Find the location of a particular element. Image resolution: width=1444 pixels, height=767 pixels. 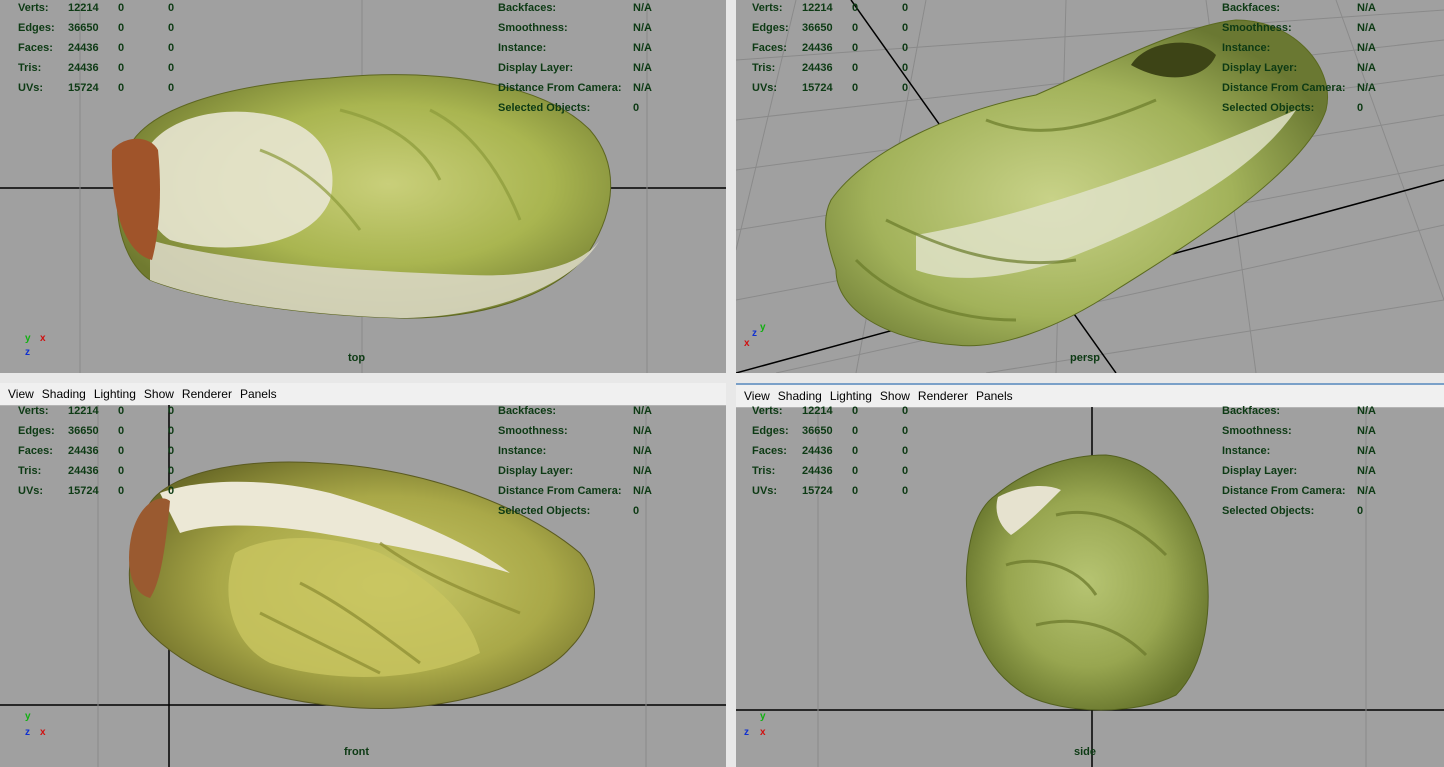

panel-divider-vertical is located at coordinates (731, 383).